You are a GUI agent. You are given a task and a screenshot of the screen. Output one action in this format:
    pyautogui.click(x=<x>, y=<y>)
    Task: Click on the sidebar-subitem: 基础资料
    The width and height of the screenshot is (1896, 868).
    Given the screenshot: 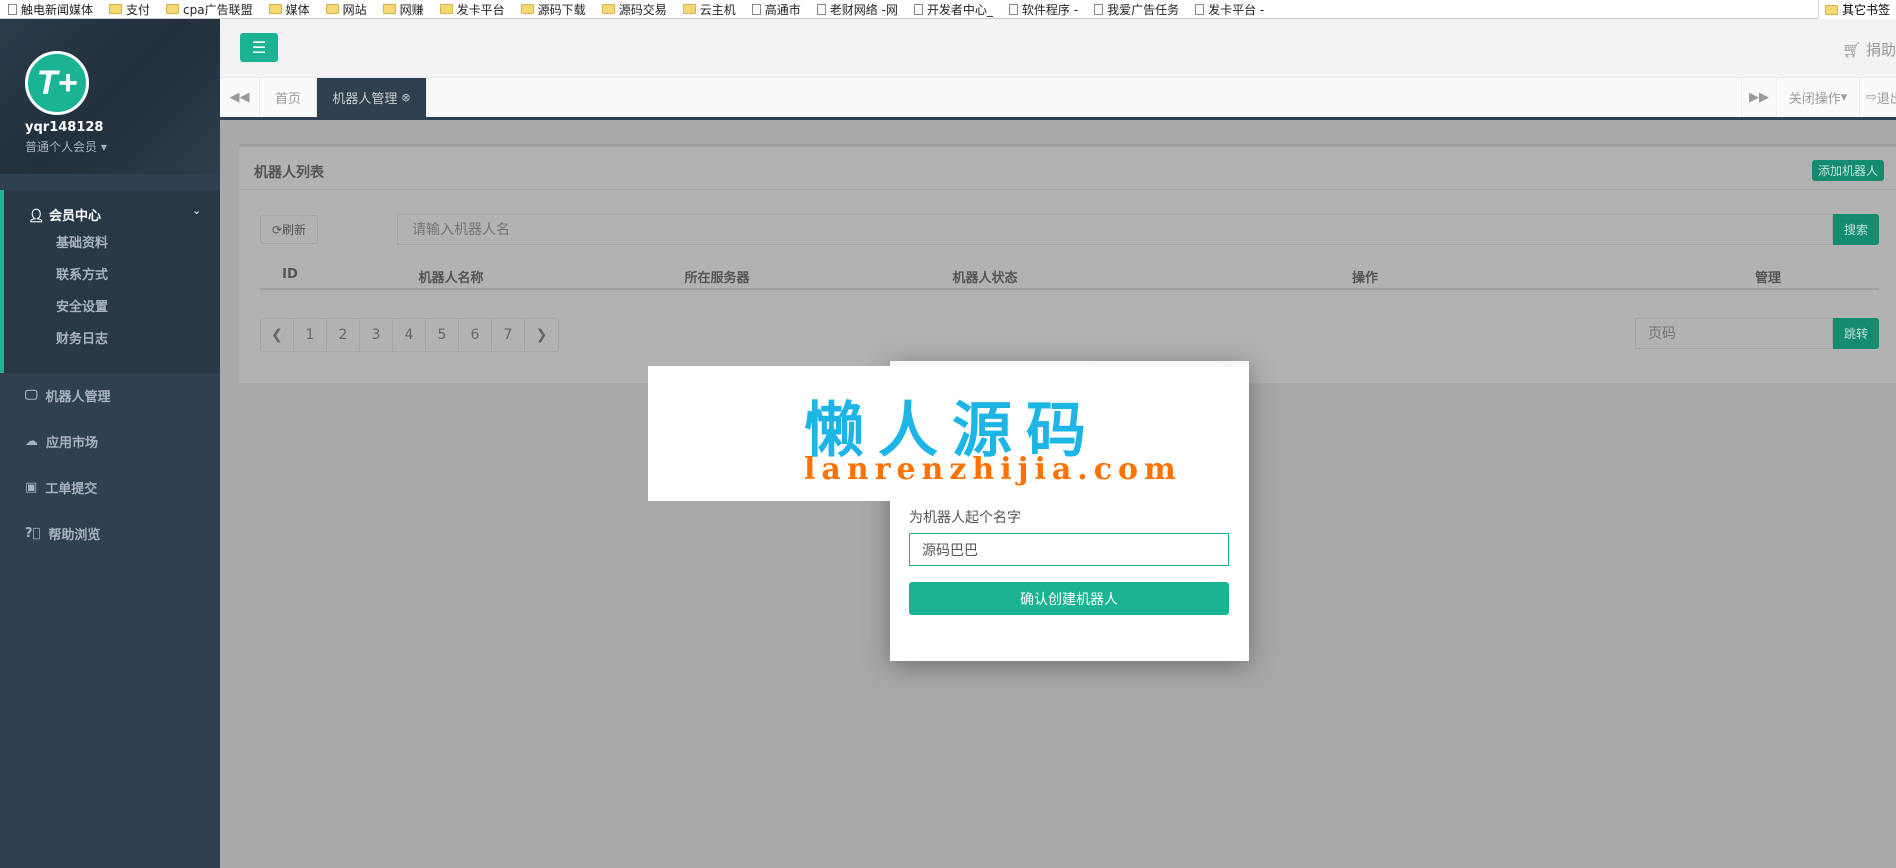 What is the action you would take?
    pyautogui.click(x=82, y=241)
    